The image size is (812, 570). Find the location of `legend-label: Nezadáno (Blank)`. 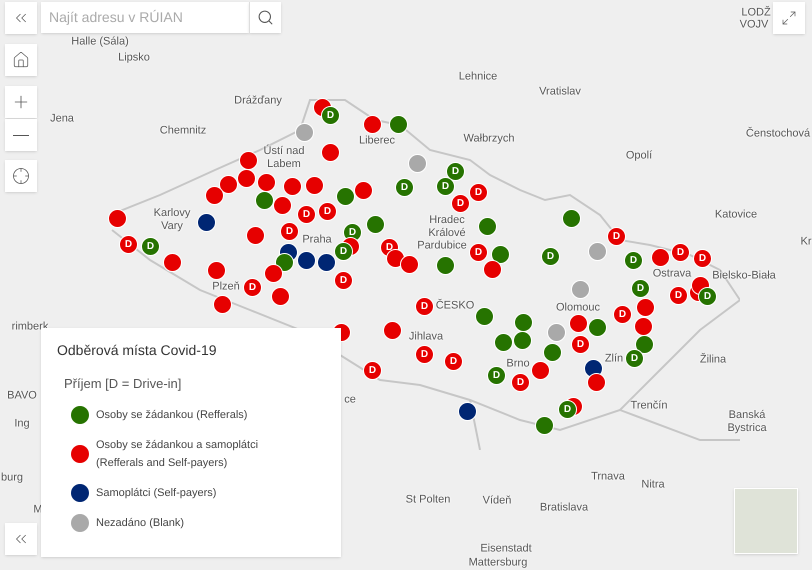

legend-label: Nezadáno (Blank) is located at coordinates (141, 523).